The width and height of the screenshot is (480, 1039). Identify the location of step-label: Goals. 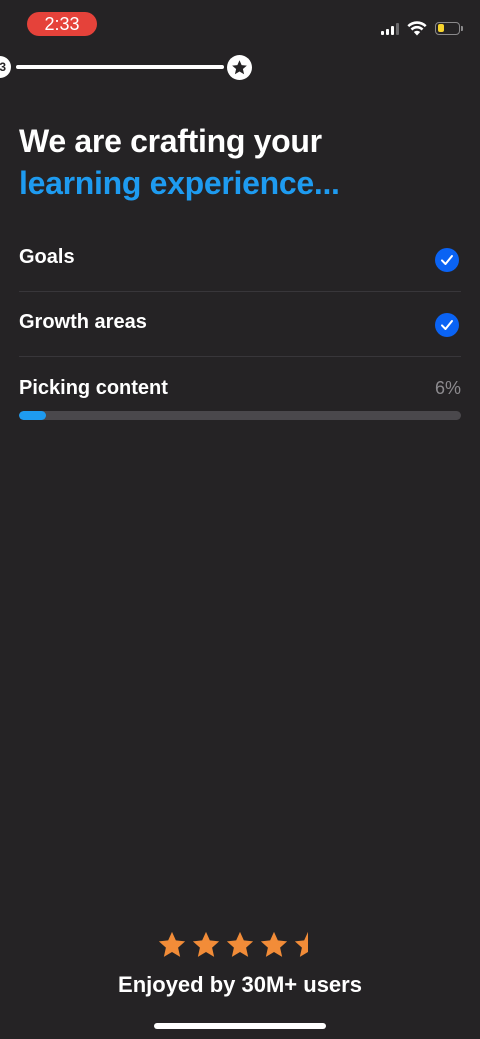
(47, 257).